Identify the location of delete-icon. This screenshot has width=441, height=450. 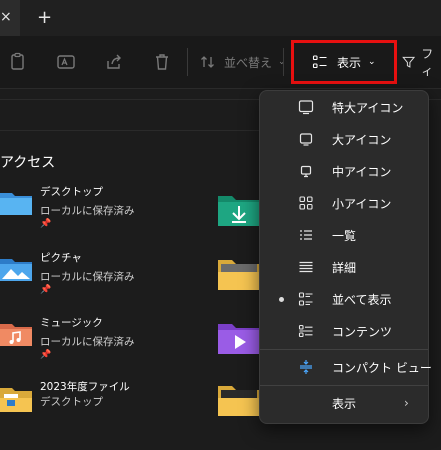
(162, 62).